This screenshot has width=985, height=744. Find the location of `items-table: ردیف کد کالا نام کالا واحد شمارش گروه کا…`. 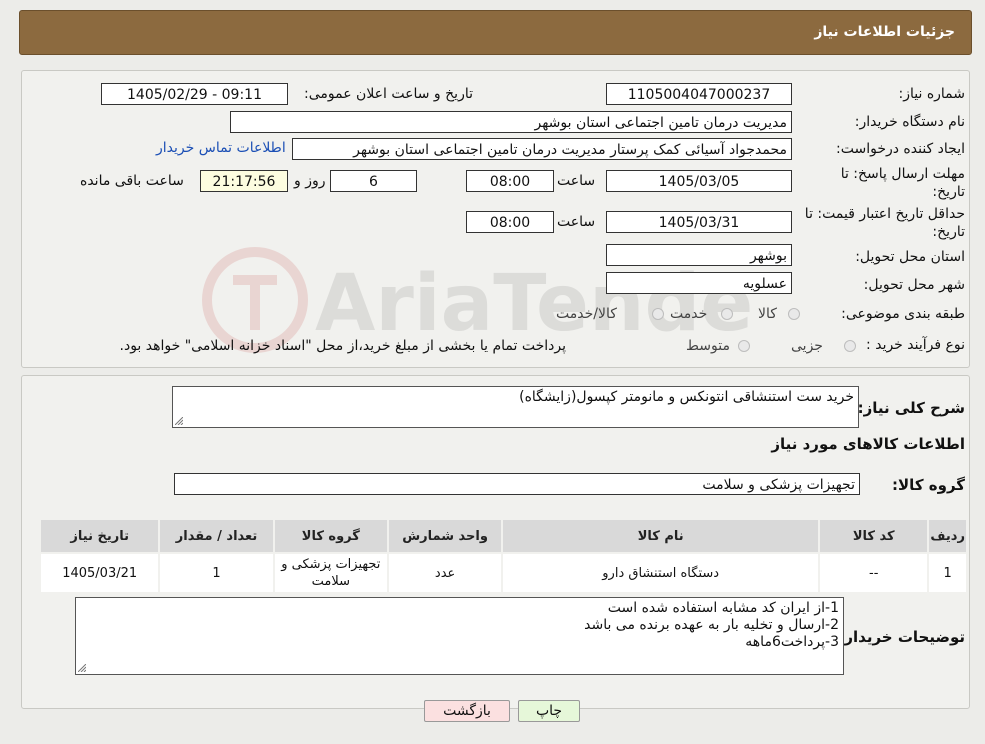

items-table: ردیف کد کالا نام کالا واحد شمارش گروه کا… is located at coordinates (503, 556).